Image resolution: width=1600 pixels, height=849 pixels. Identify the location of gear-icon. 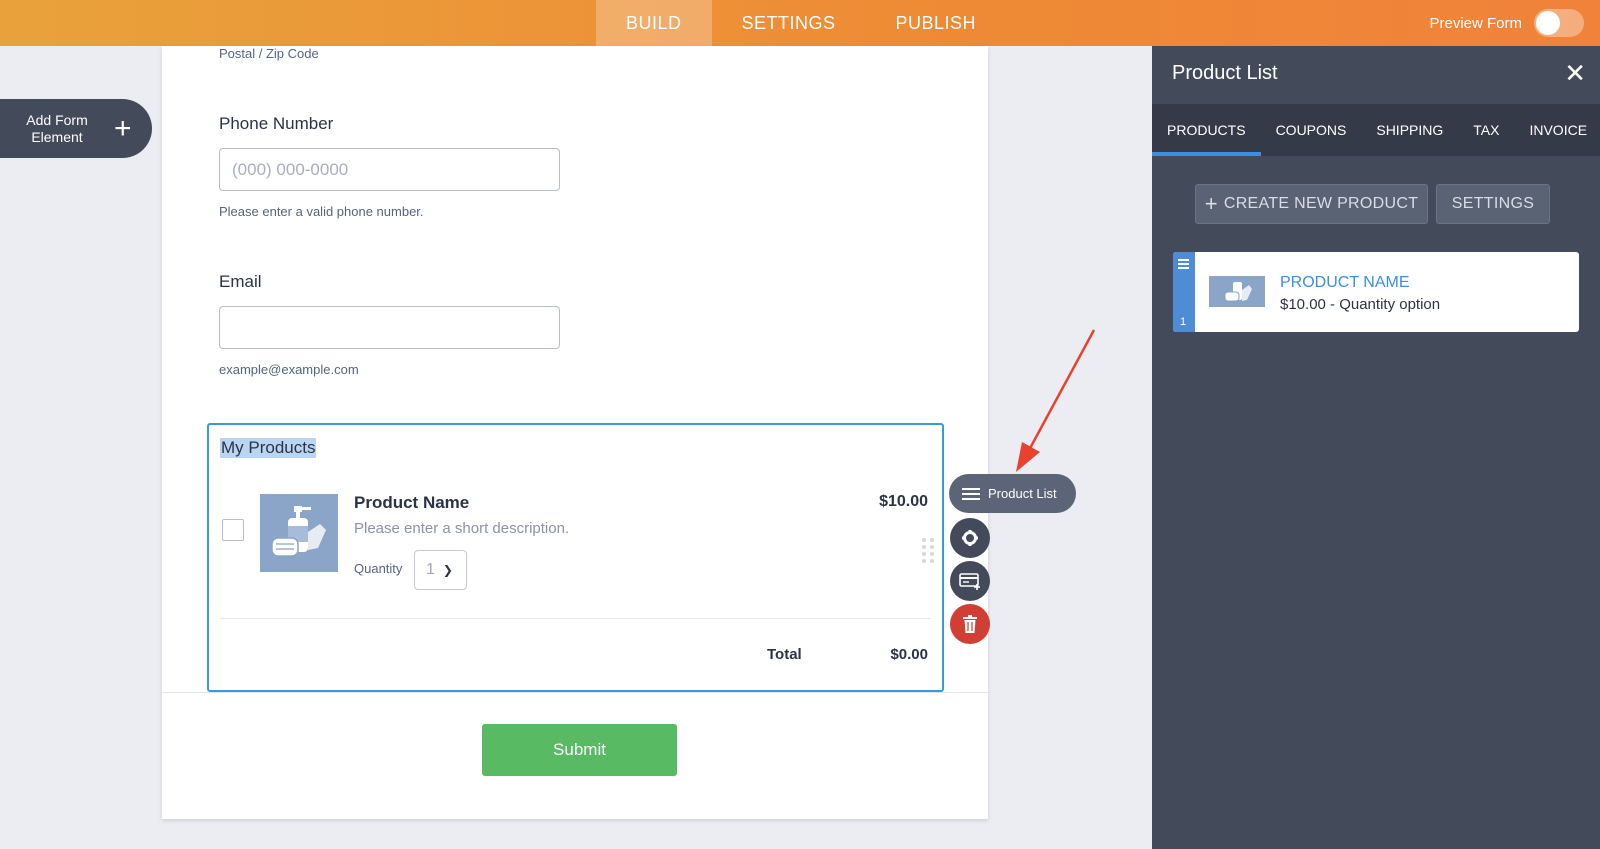
(970, 538).